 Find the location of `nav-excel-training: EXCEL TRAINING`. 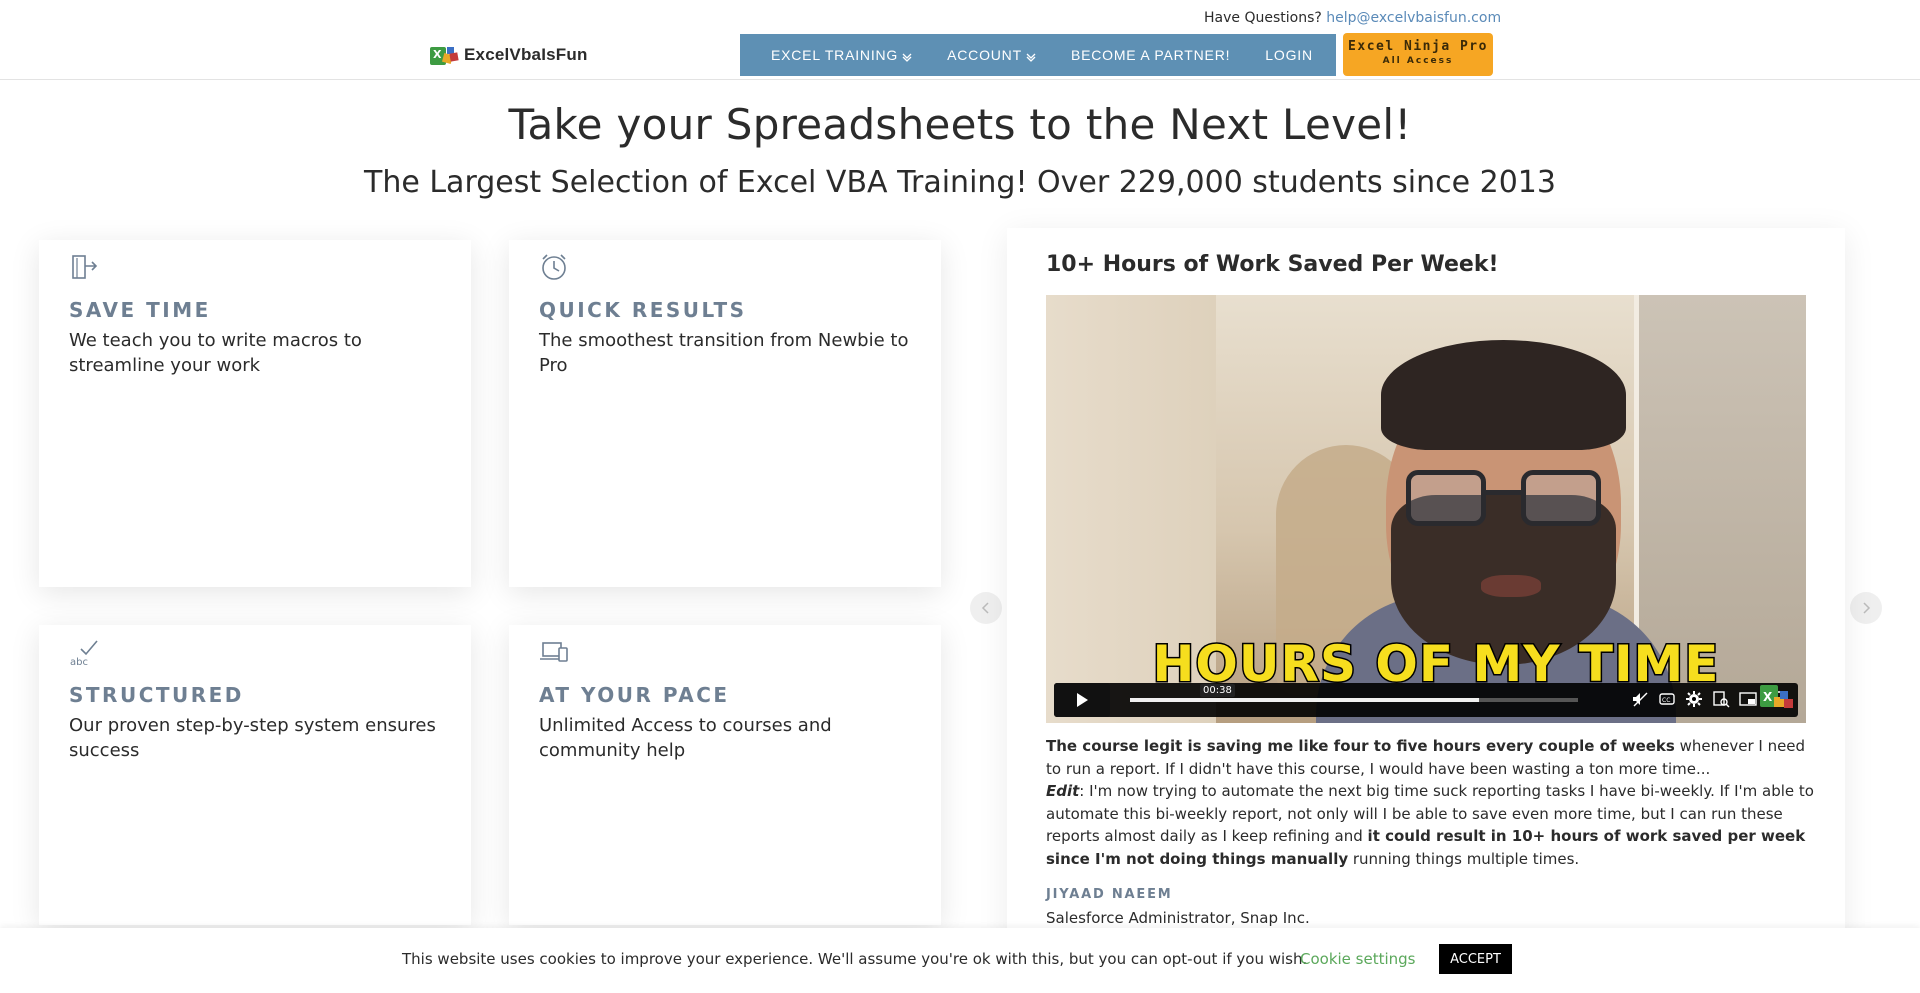

nav-excel-training: EXCEL TRAINING is located at coordinates (841, 55).